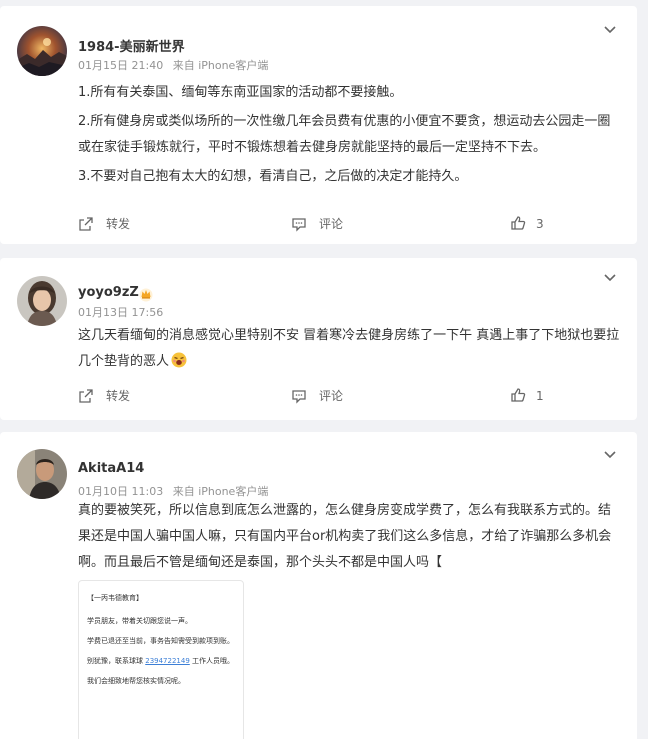 This screenshot has height=739, width=648. I want to click on attachment-line: 学费已退还至当前，事务告知需受到款项到账。, so click(160, 641).